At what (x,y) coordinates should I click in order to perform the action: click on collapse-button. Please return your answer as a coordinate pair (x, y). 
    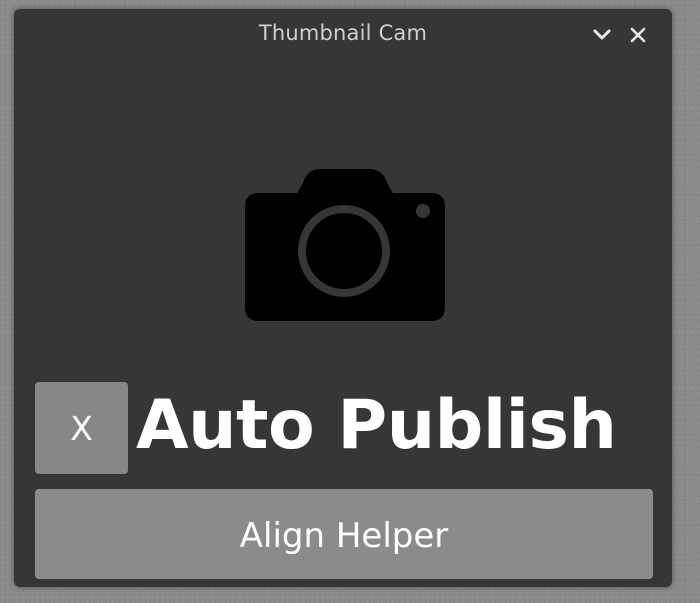
    Looking at the image, I should click on (602, 35).